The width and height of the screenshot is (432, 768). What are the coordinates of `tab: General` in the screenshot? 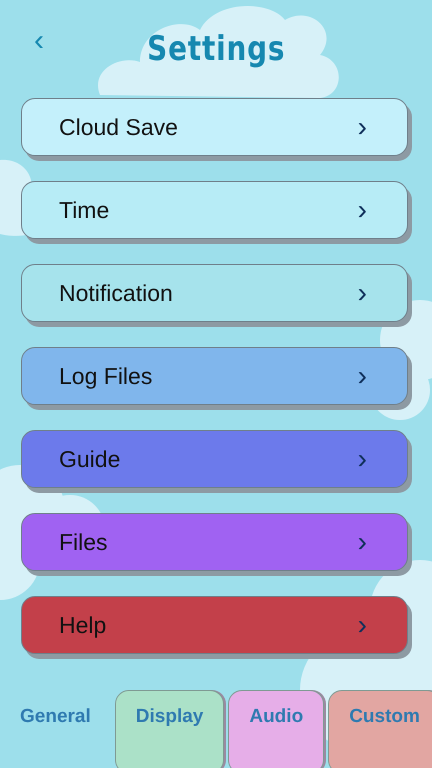 It's located at (55, 729).